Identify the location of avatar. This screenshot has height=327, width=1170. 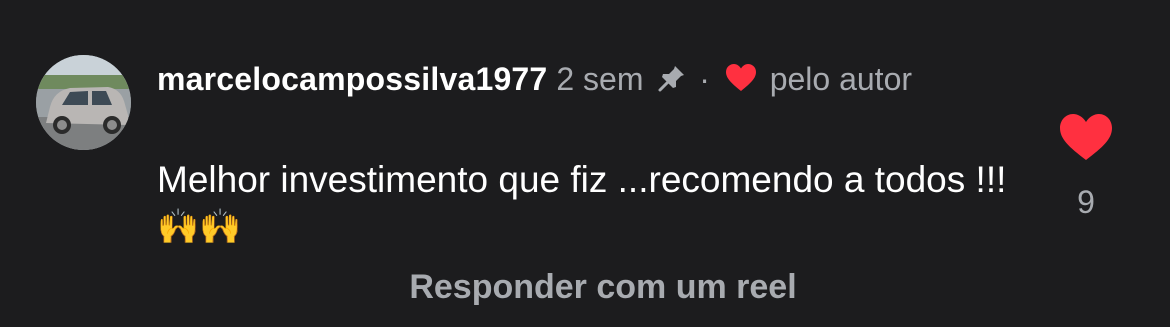
(83, 102).